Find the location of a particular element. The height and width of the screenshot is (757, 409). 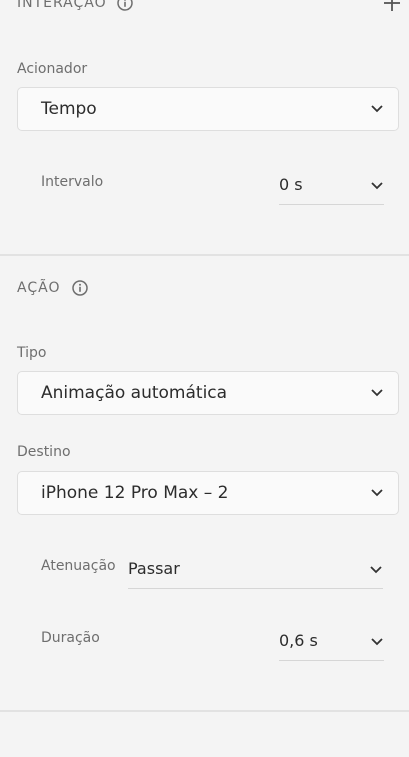

interaction-title: INTERAÇÃO is located at coordinates (62, 5).